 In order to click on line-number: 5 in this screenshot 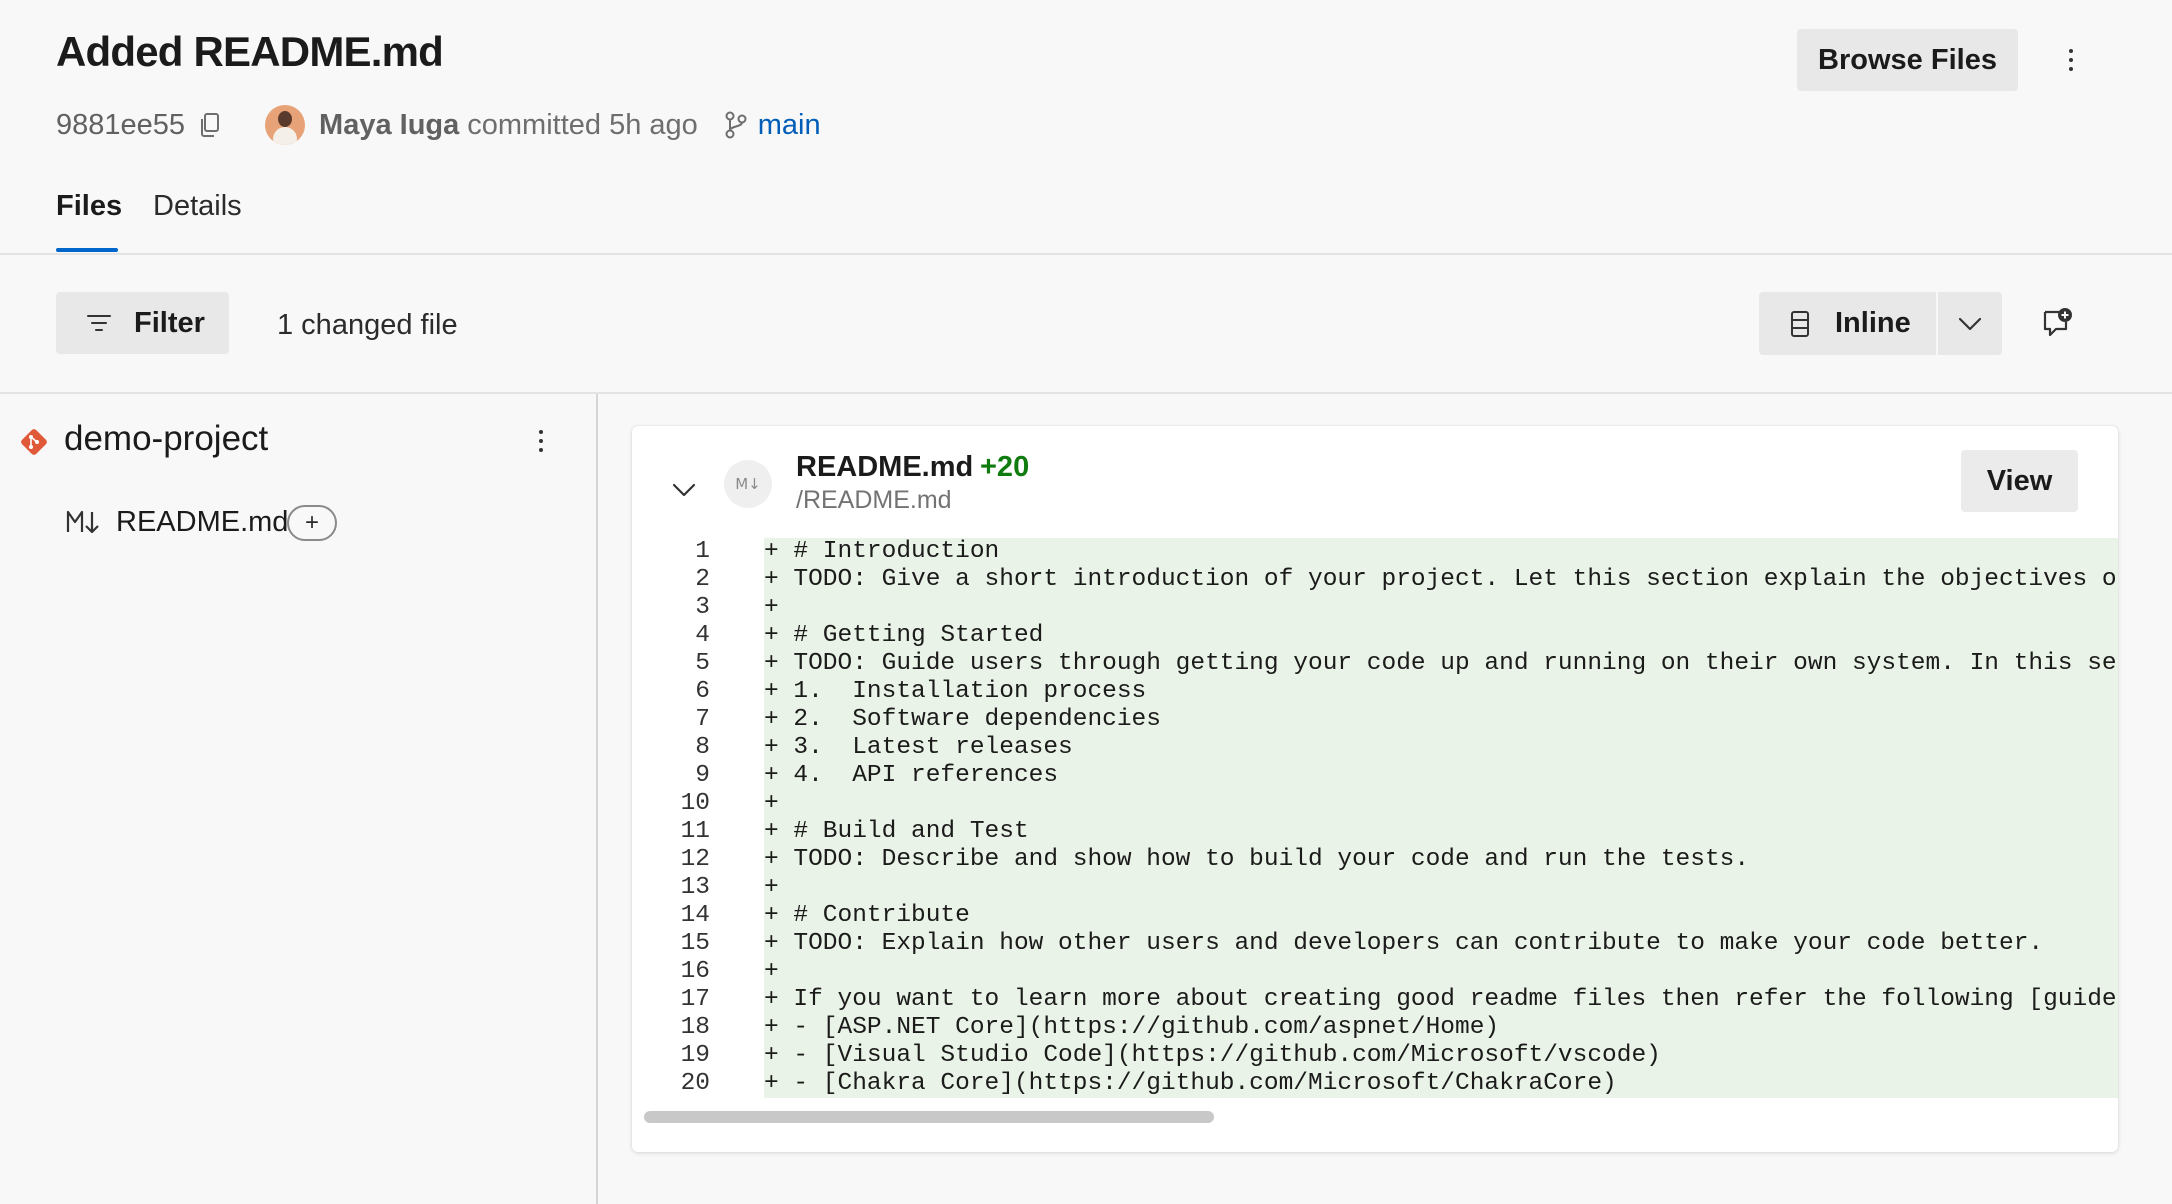, I will do `click(702, 663)`.